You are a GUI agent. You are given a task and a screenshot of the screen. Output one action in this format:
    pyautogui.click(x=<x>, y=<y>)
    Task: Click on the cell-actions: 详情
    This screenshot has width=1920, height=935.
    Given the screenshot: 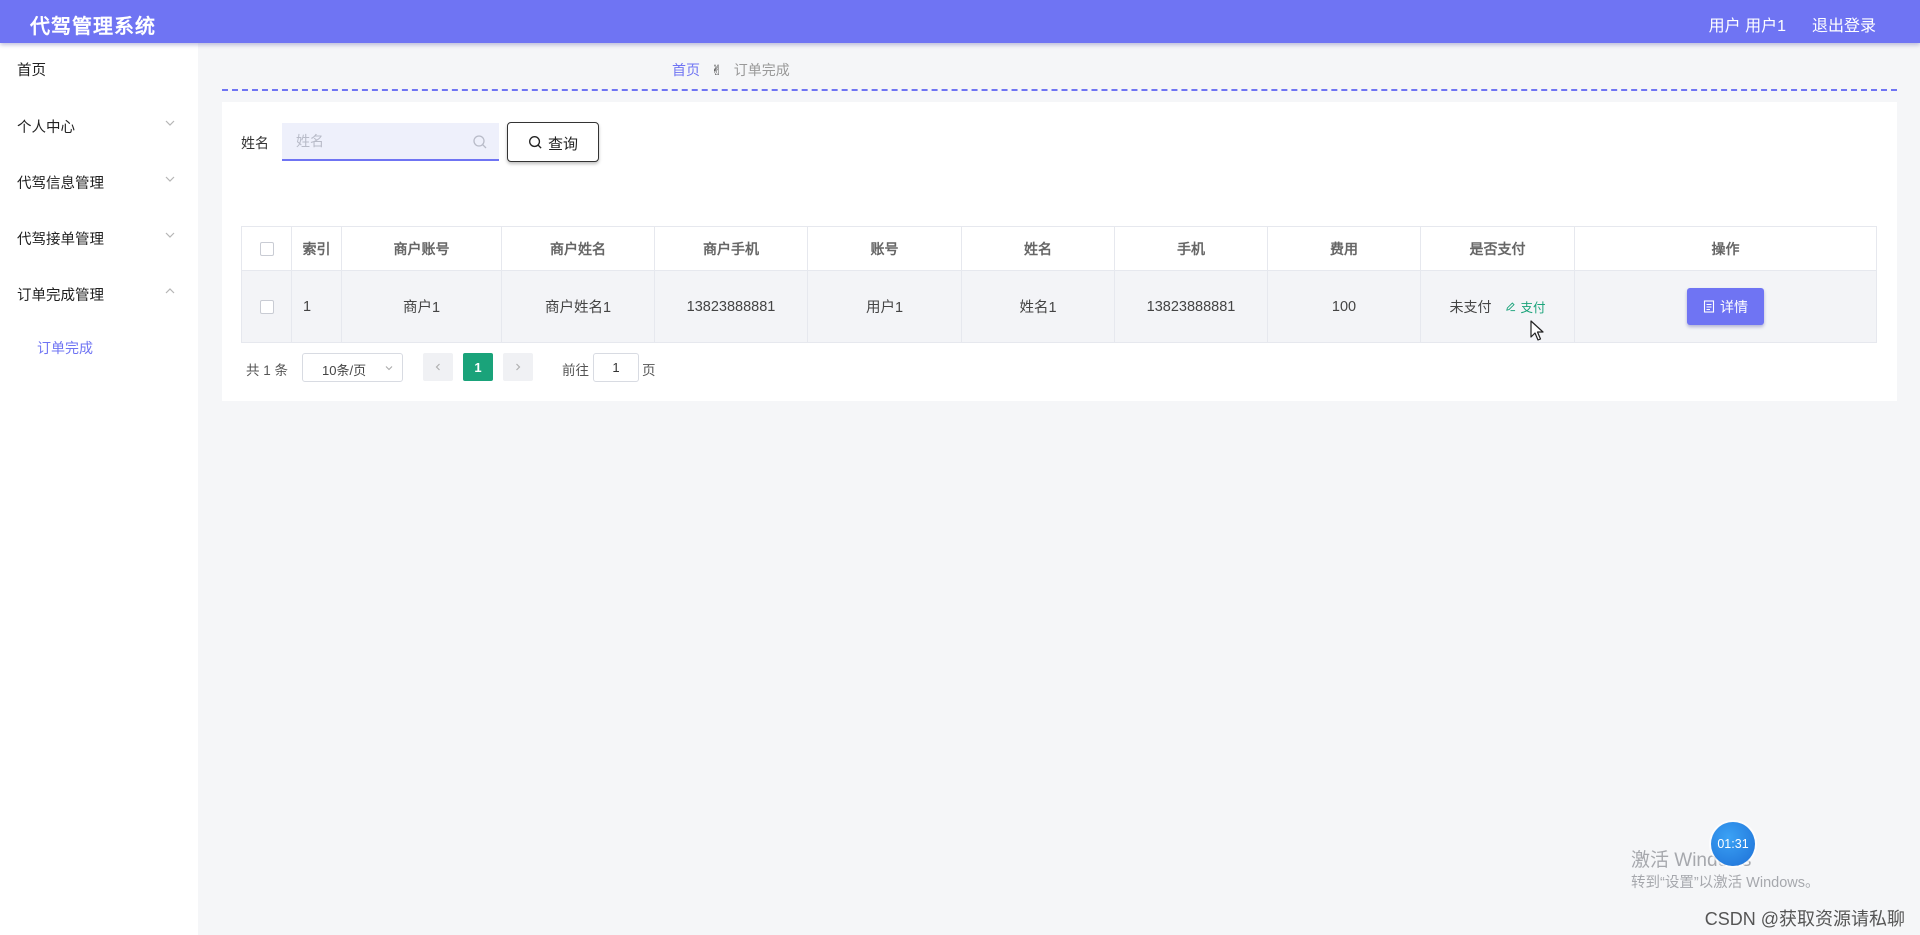 What is the action you would take?
    pyautogui.click(x=1725, y=306)
    